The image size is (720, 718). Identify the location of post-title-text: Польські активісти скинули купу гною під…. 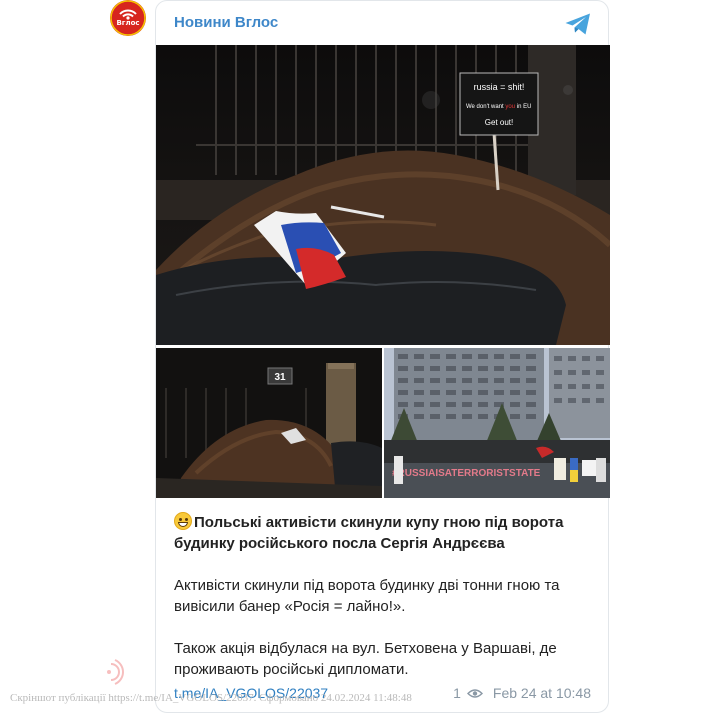
(369, 533).